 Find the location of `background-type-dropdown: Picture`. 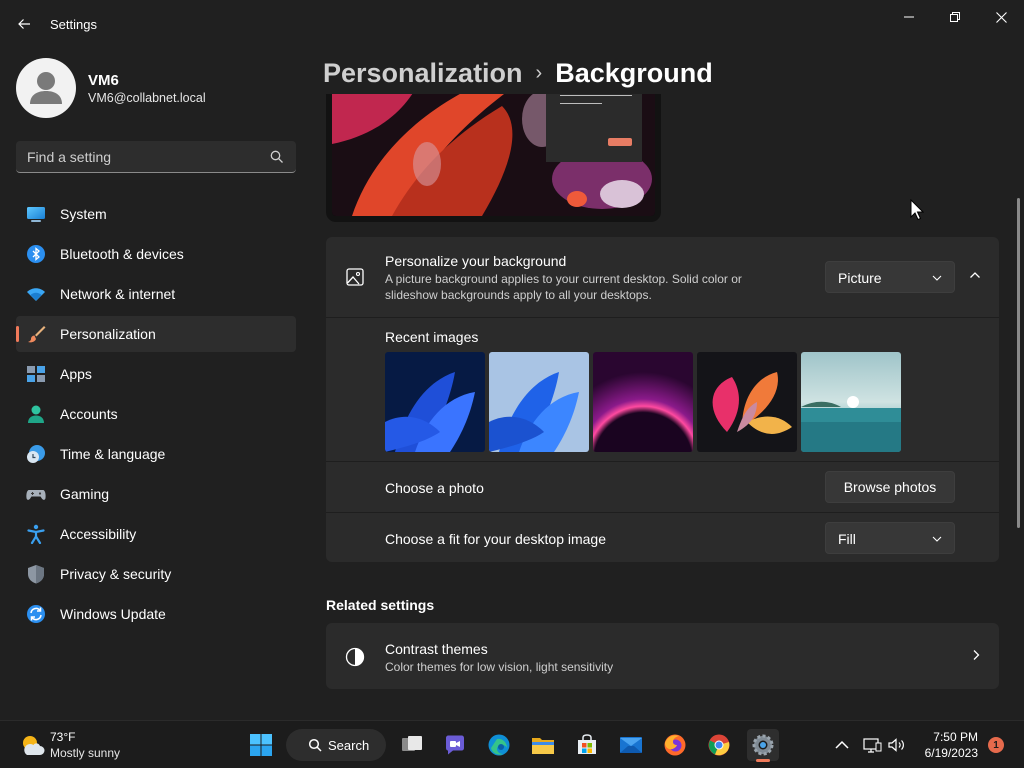

background-type-dropdown: Picture is located at coordinates (890, 277).